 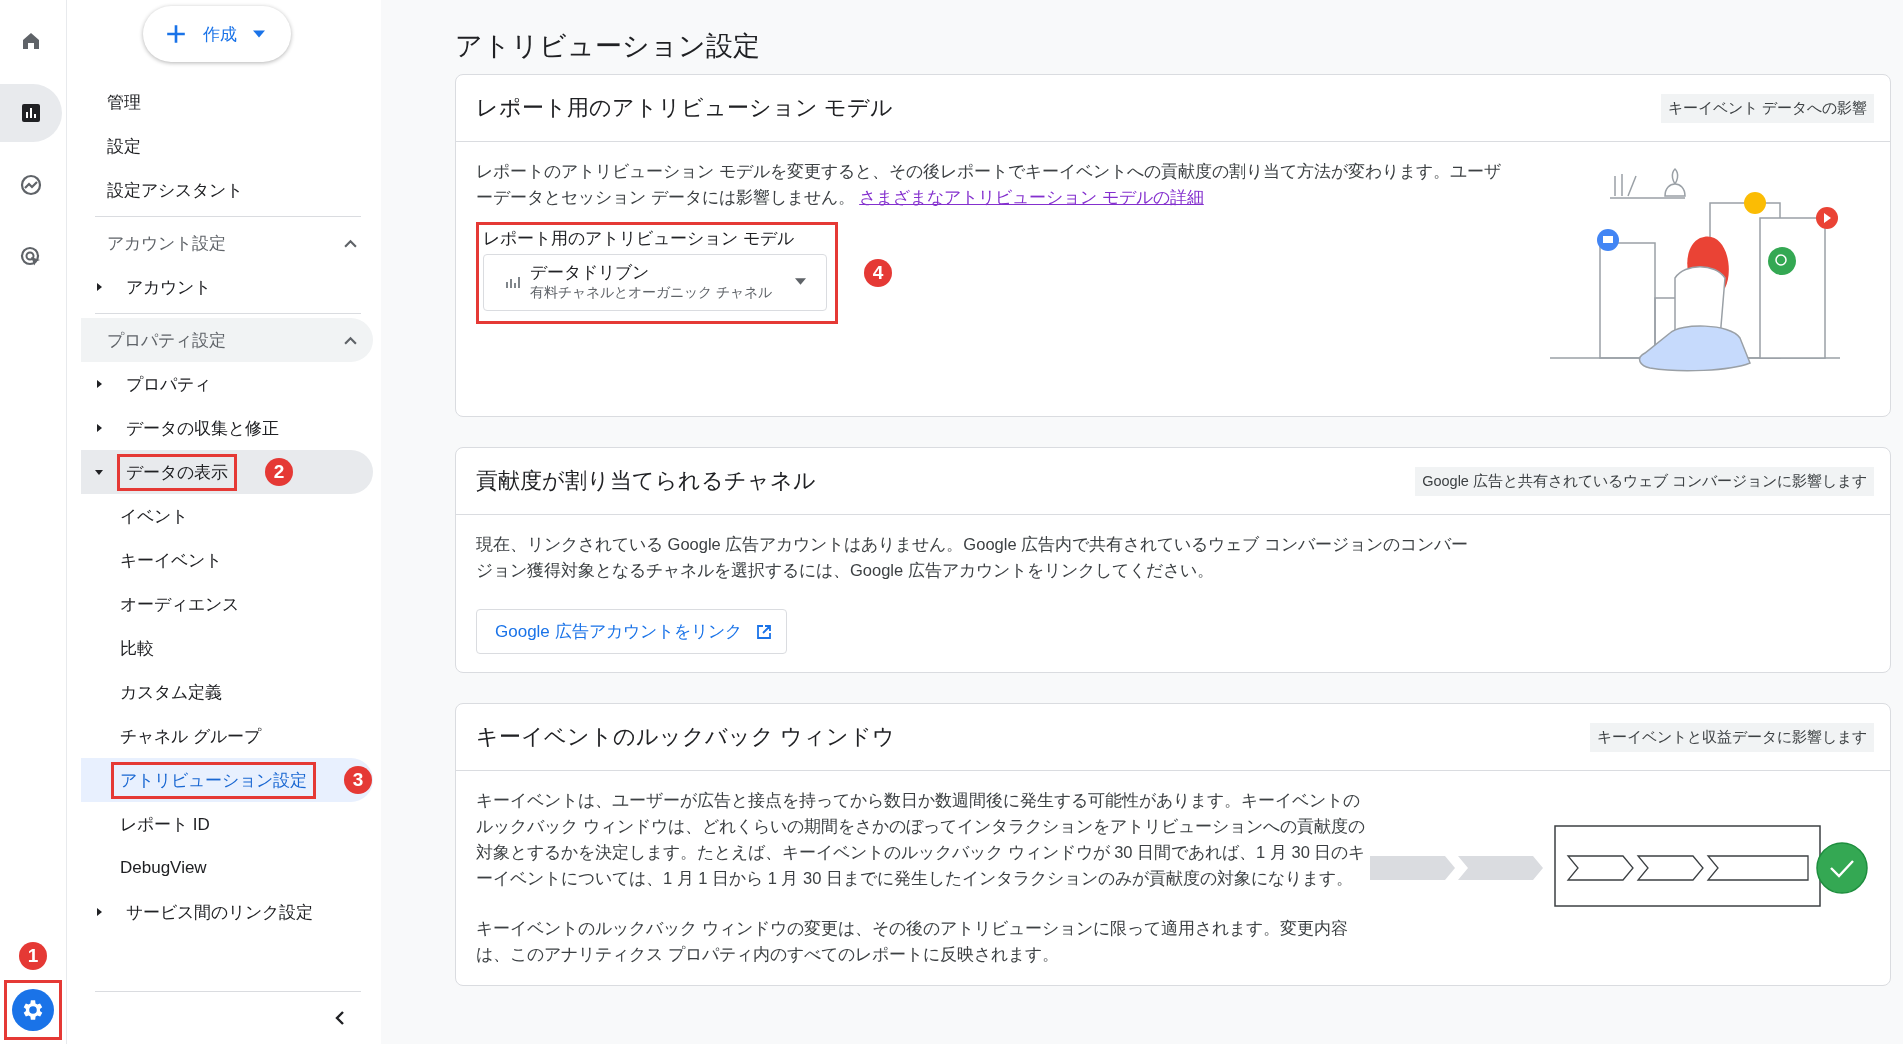 What do you see at coordinates (912, 941) in the screenshot?
I see `description-text: キーイベントのルックバック ウィンドウの変更は、その後のアトリビューションに限って適用されます。変更内容は、このアナリティクス プロパティ内のすべてのレポートに反映されます。` at bounding box center [912, 941].